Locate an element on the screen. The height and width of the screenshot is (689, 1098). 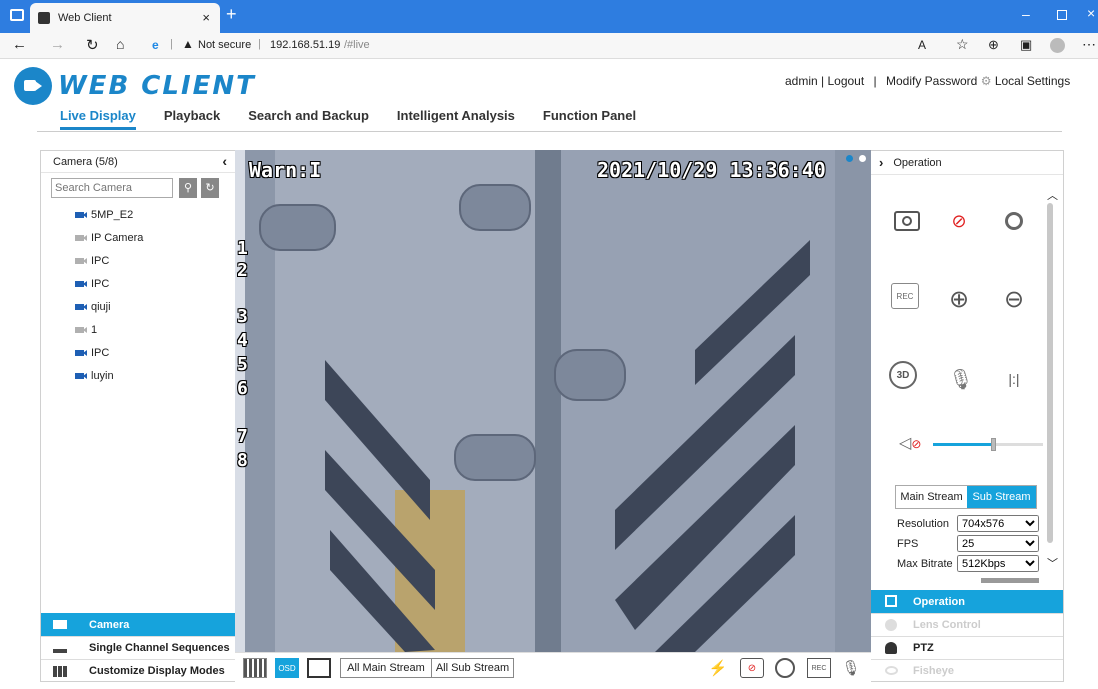
mute-icon: ◁⊘ is located at coordinates (910, 443).